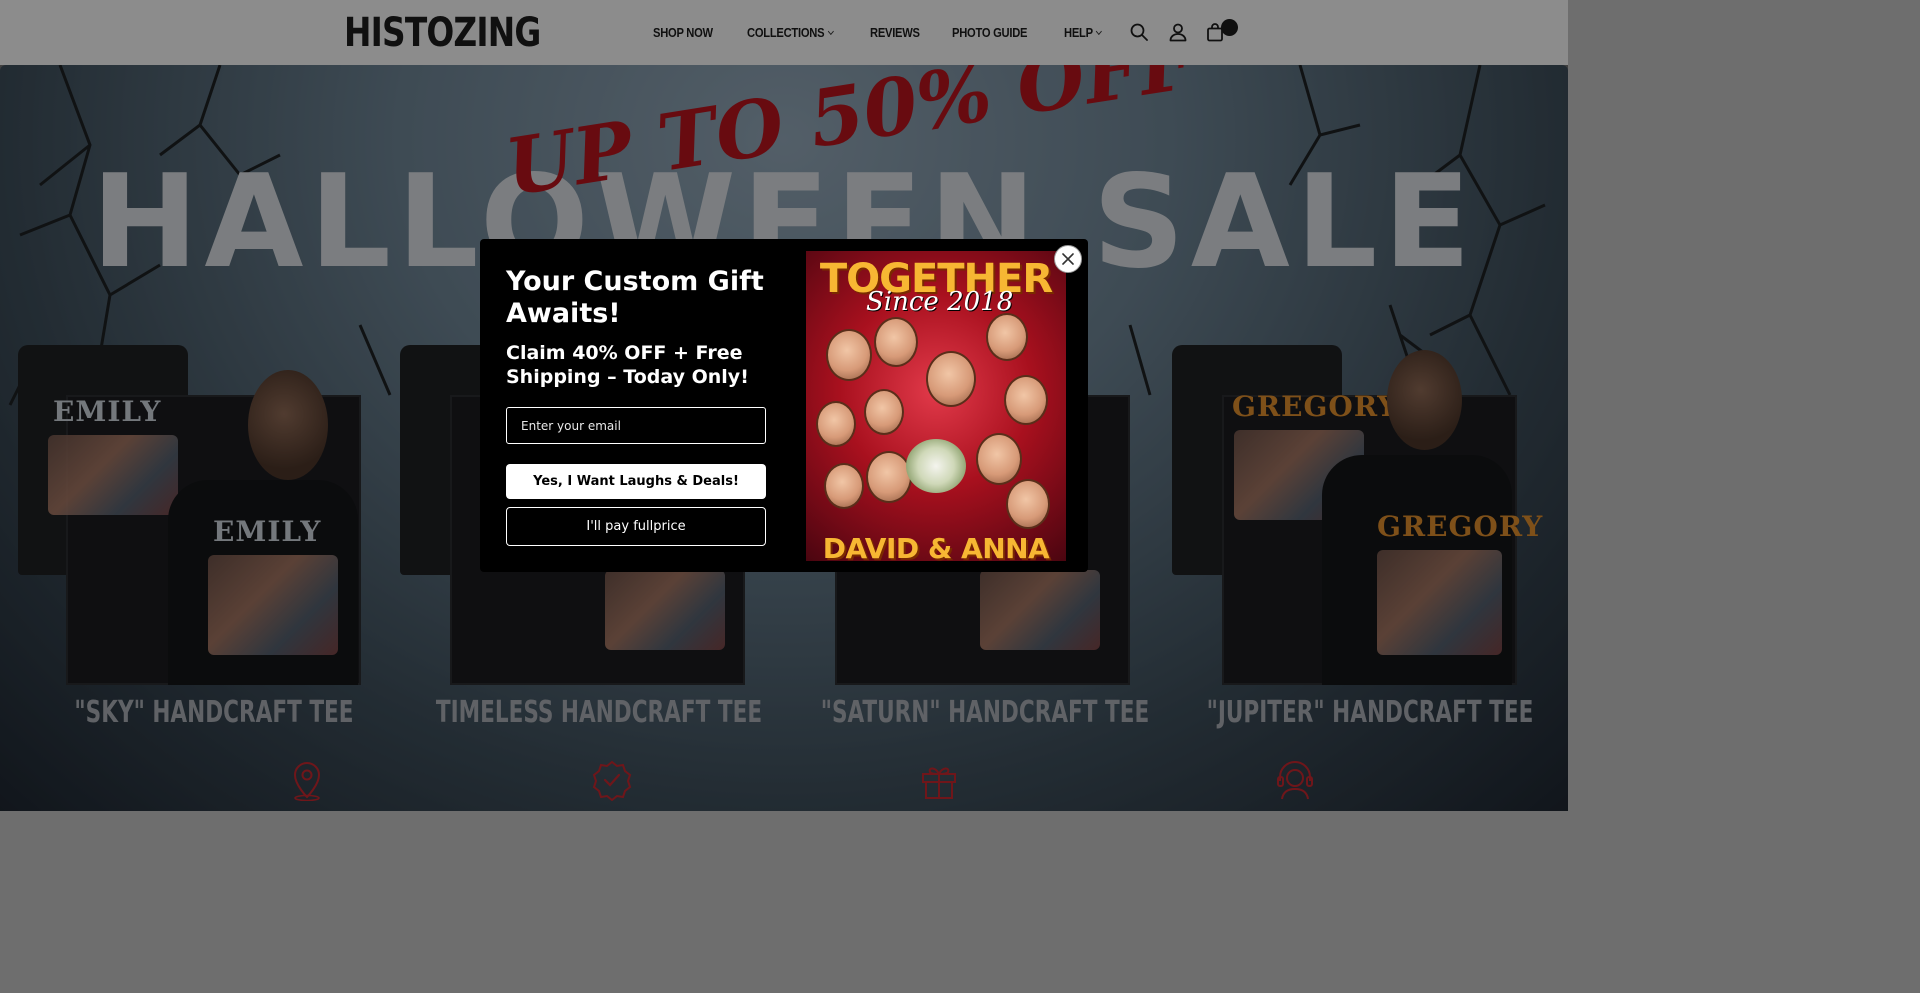  What do you see at coordinates (635, 297) in the screenshot?
I see `popup-title: Your Custom Gift Awaits!` at bounding box center [635, 297].